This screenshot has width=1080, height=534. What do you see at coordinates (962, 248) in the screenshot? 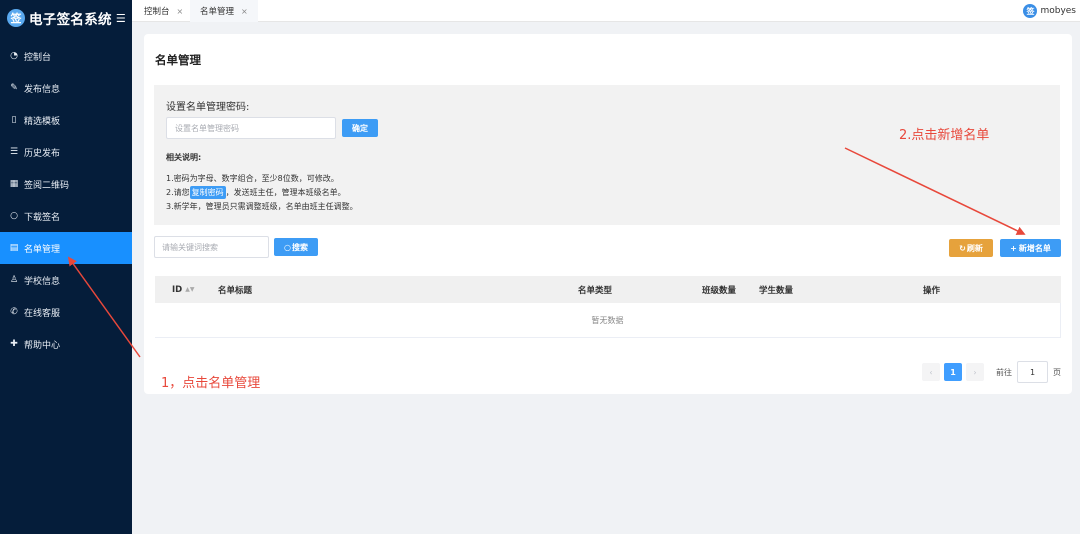
I see `refresh-icon: ↻` at bounding box center [962, 248].